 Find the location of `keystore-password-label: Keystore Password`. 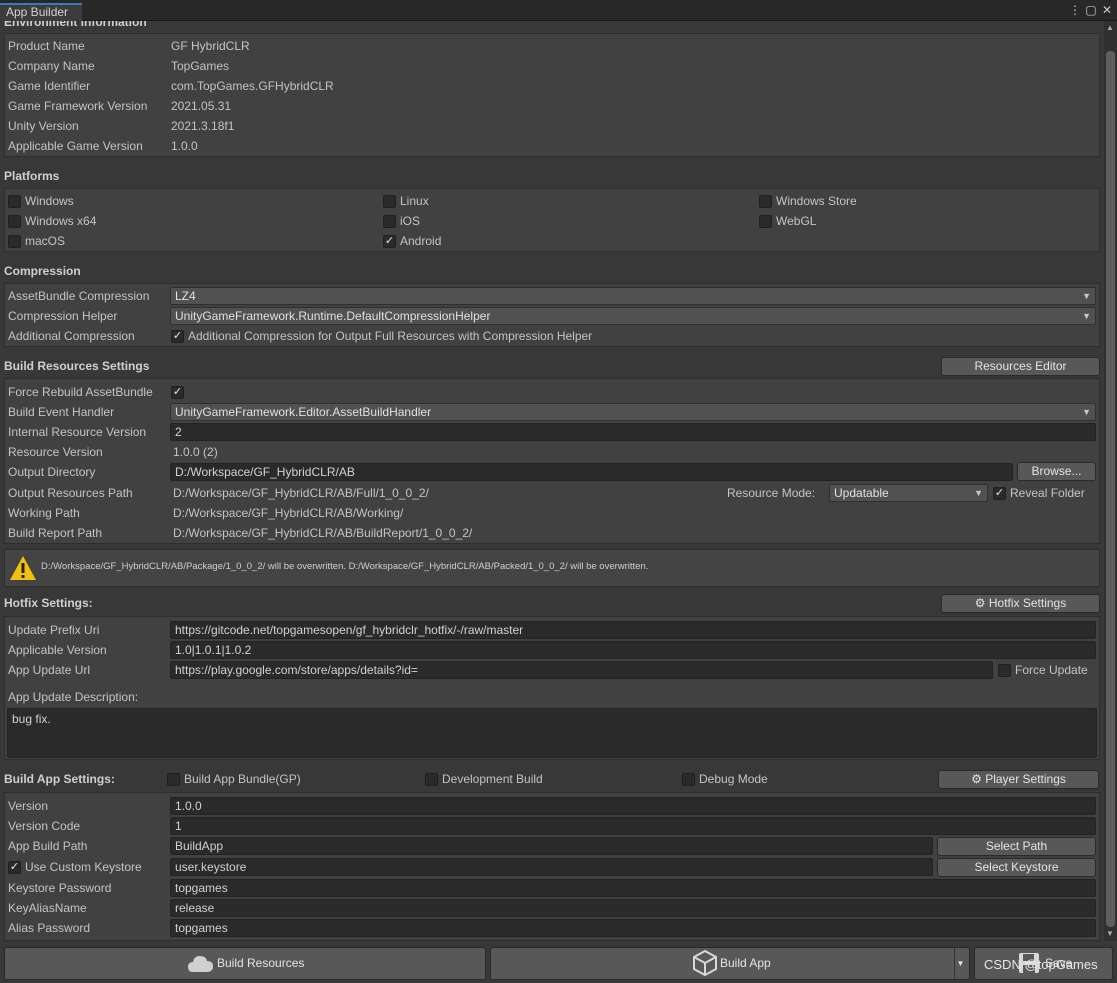

keystore-password-label: Keystore Password is located at coordinates (60, 888).